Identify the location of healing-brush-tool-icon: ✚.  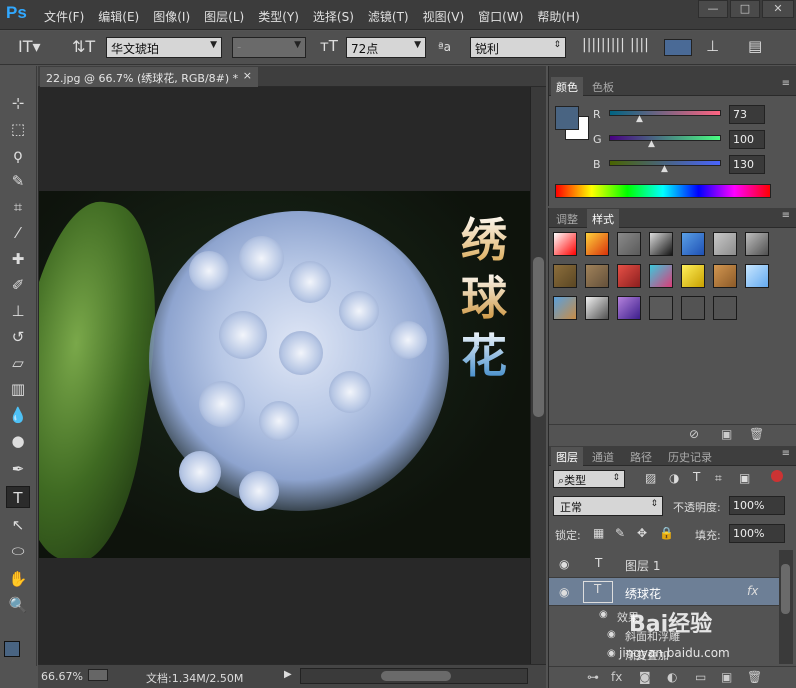
(18, 259).